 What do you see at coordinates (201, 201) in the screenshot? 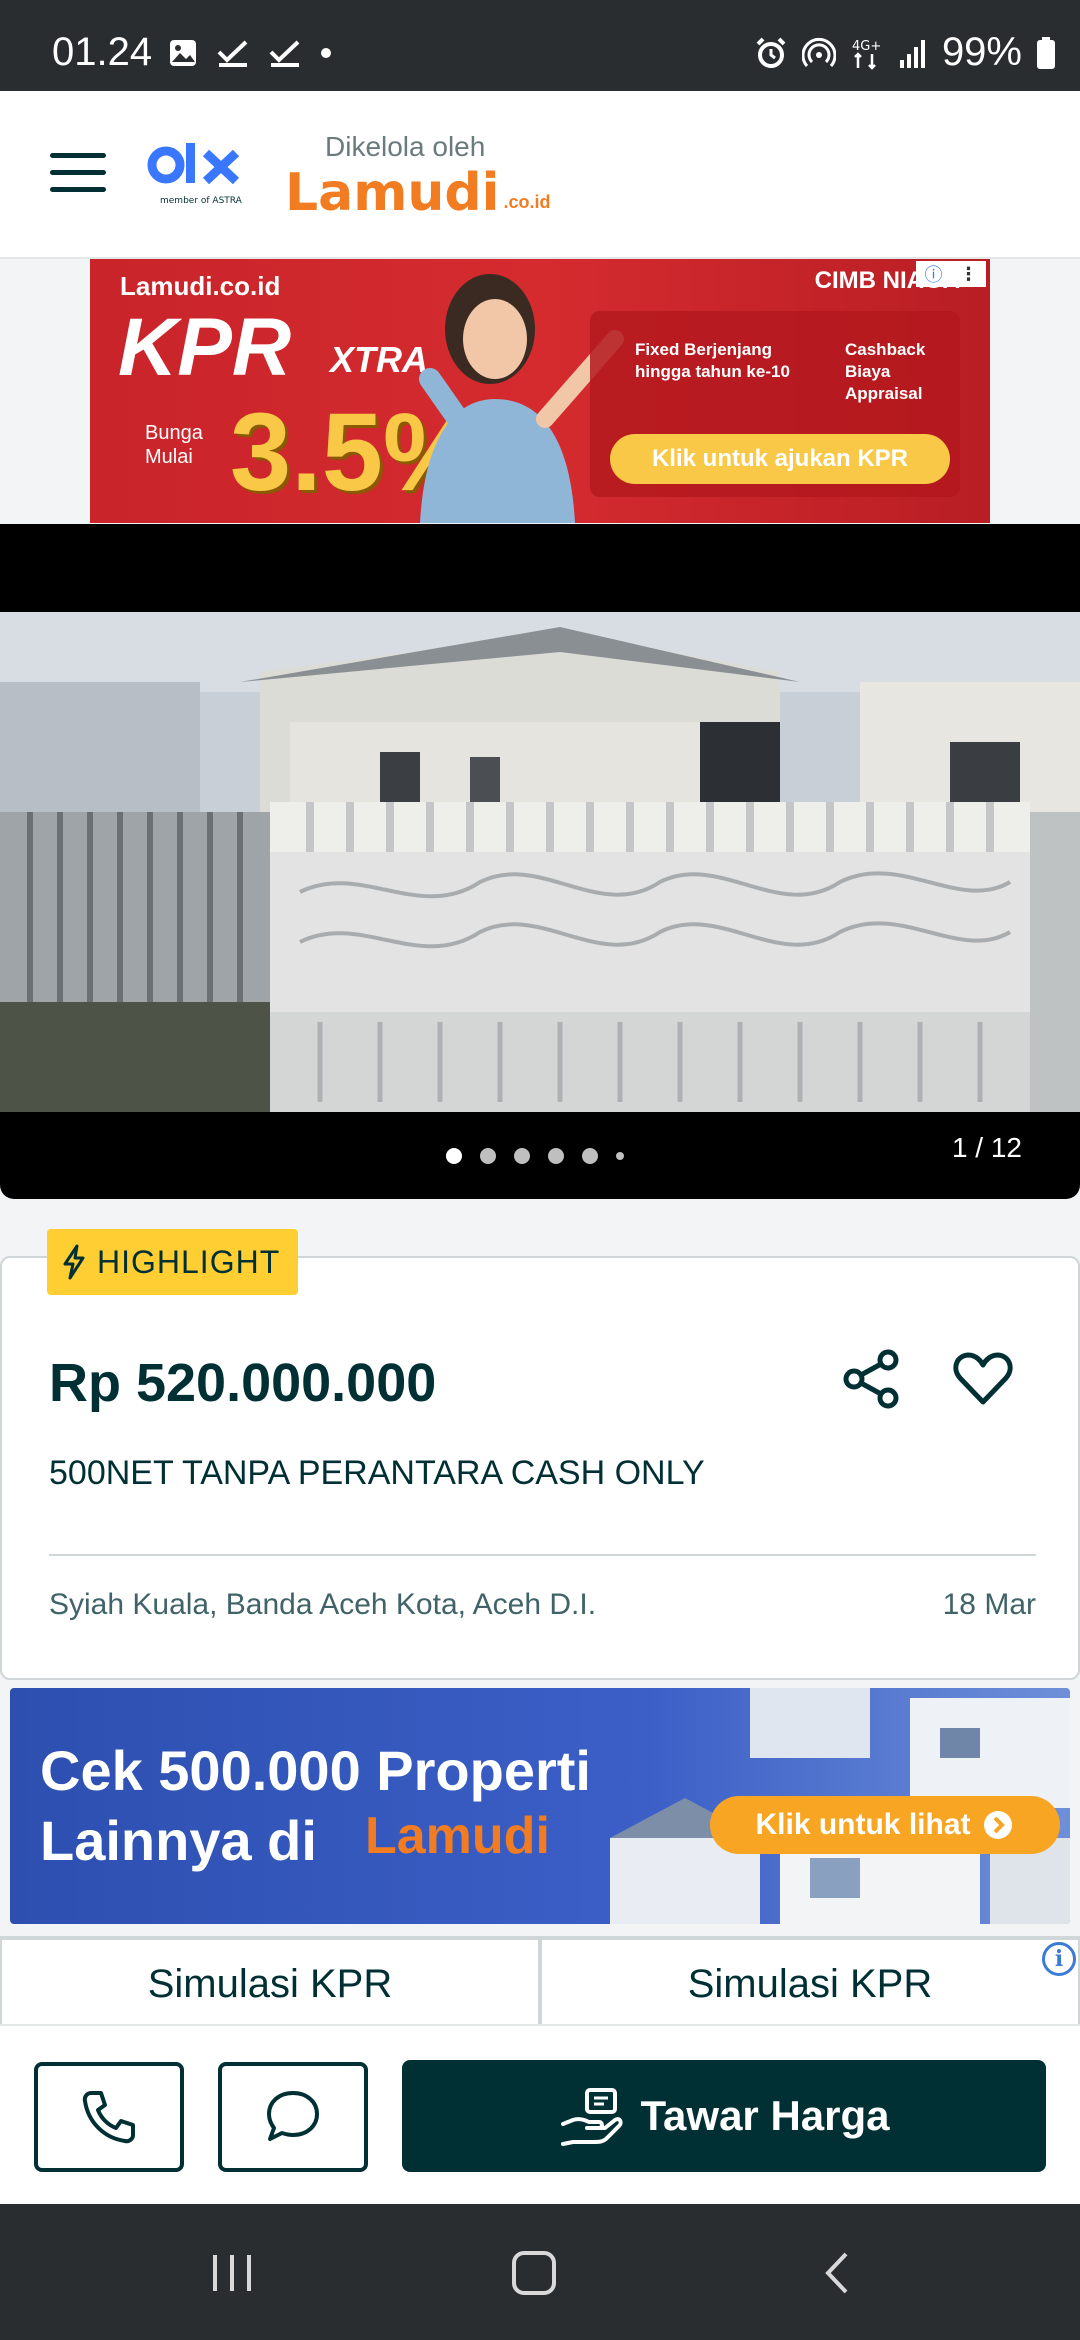
I see `svg-text: member of ASTRA` at bounding box center [201, 201].